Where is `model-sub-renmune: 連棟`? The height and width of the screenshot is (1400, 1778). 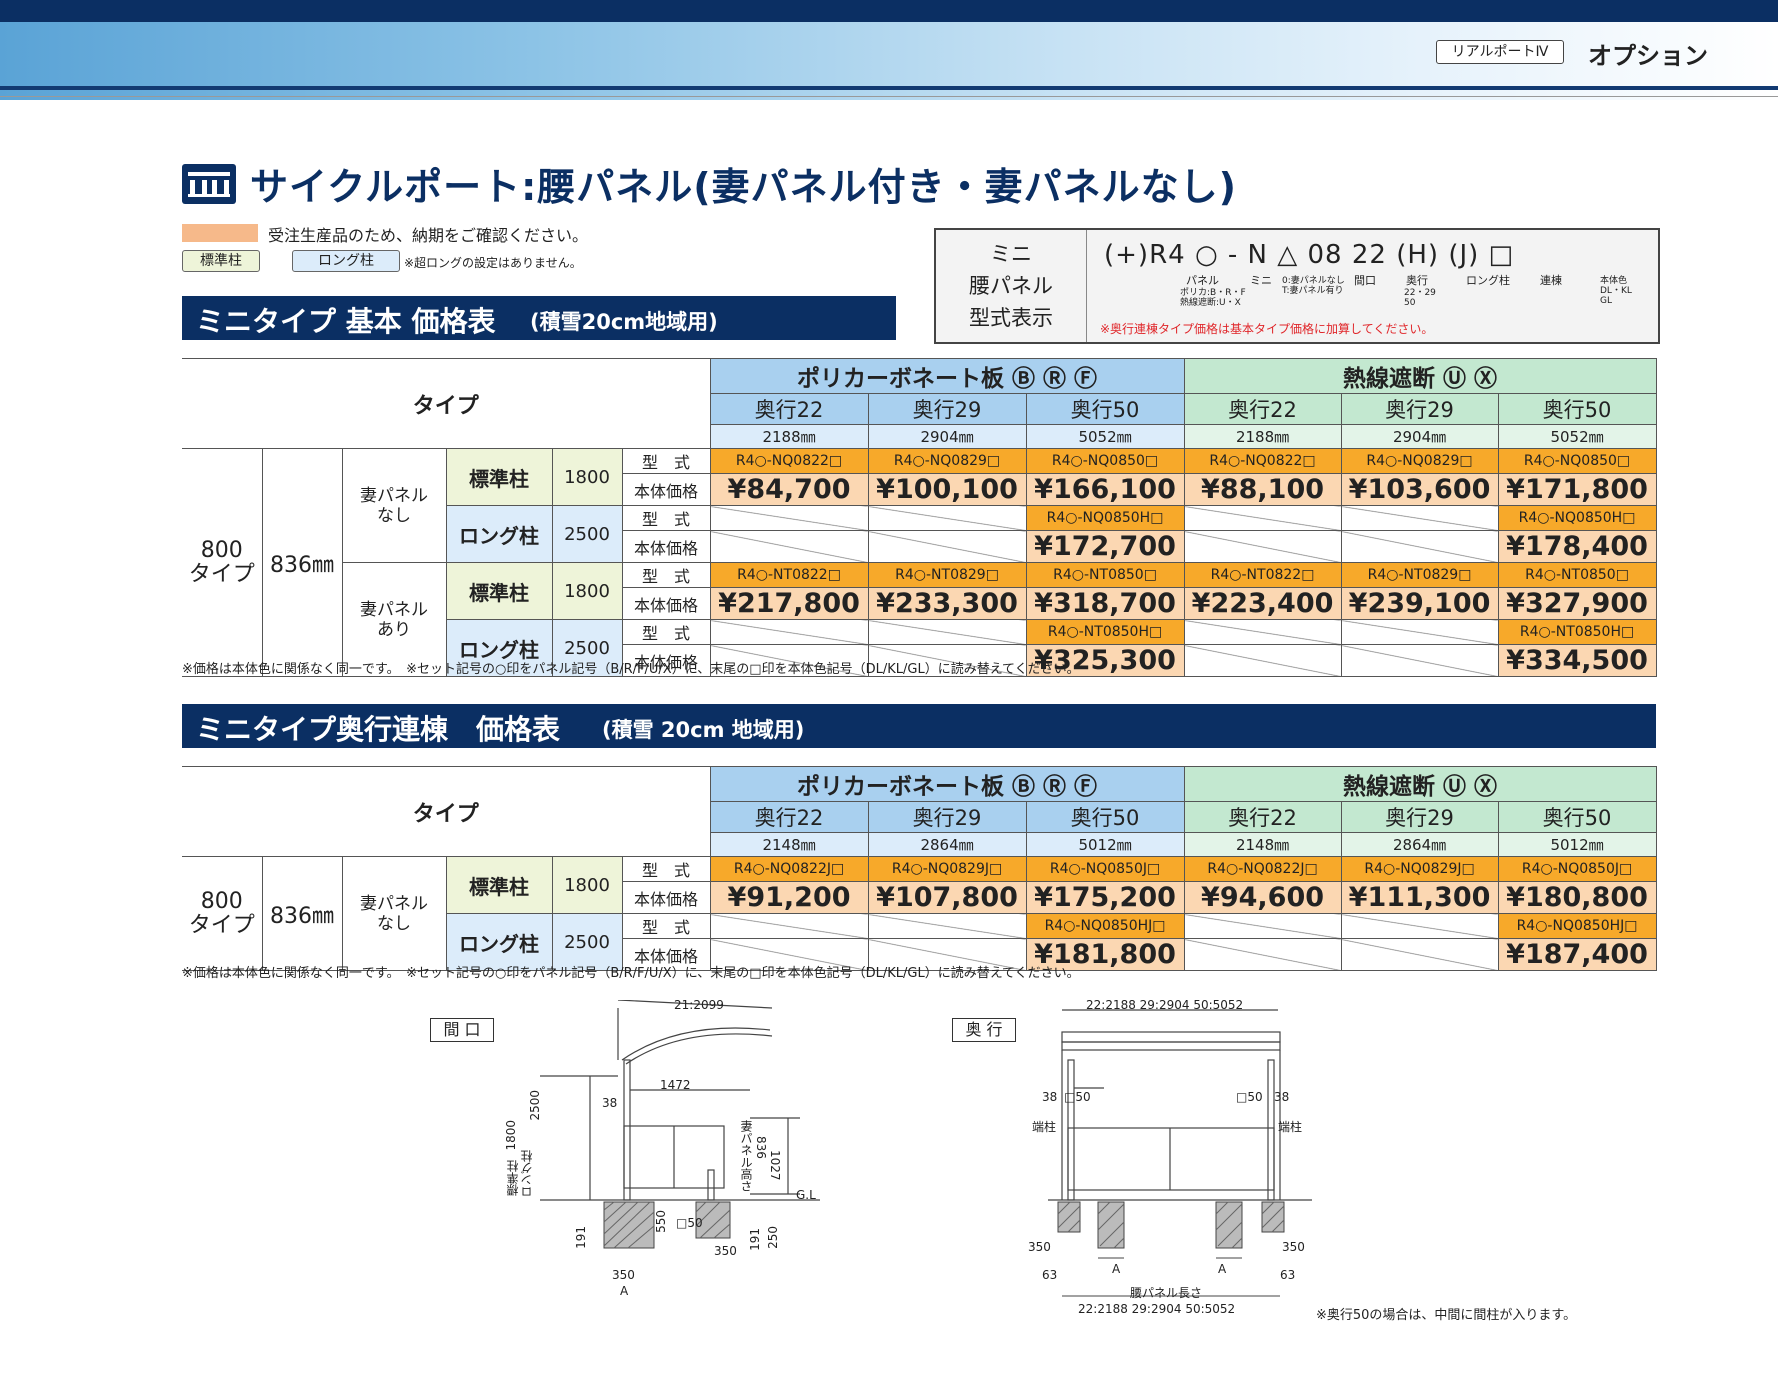 model-sub-renmune: 連棟 is located at coordinates (1551, 280).